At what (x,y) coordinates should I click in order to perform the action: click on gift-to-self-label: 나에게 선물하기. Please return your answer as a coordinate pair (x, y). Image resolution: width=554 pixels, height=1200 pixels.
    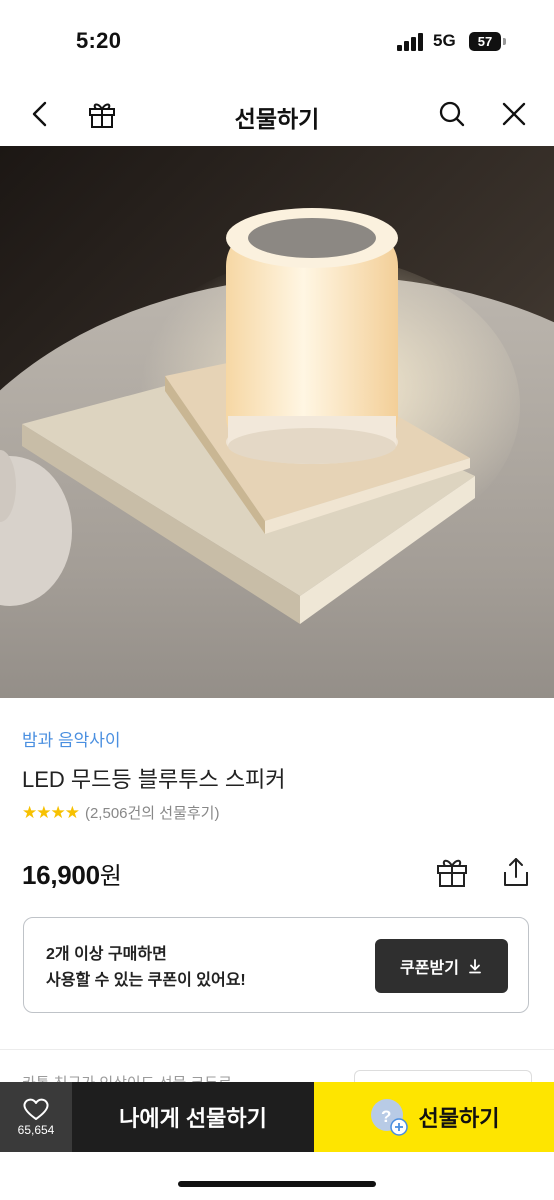
    Looking at the image, I should click on (193, 1118).